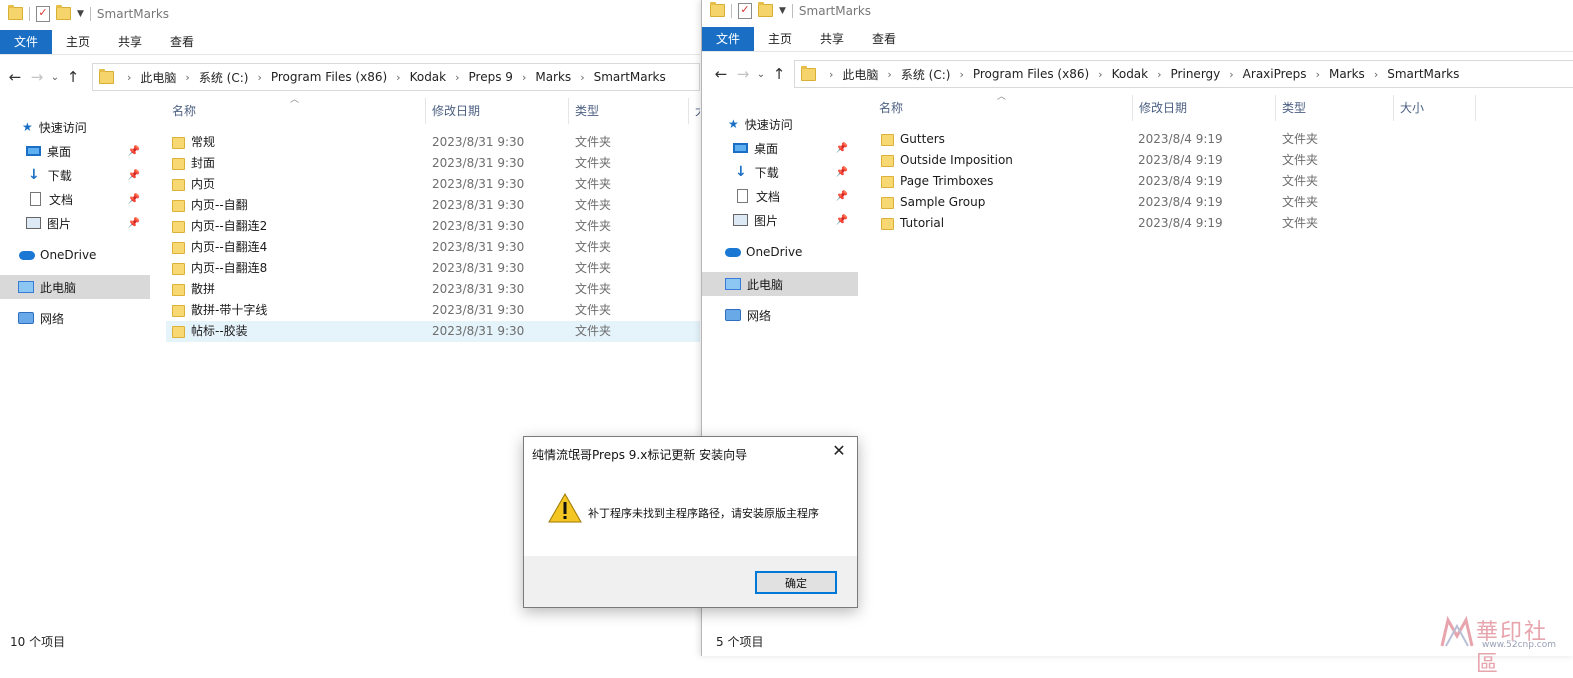 The width and height of the screenshot is (1573, 678). What do you see at coordinates (1213, 181) in the screenshot?
I see `file-row: Page Trimboxes 2023/8/4 9:19 文件夹` at bounding box center [1213, 181].